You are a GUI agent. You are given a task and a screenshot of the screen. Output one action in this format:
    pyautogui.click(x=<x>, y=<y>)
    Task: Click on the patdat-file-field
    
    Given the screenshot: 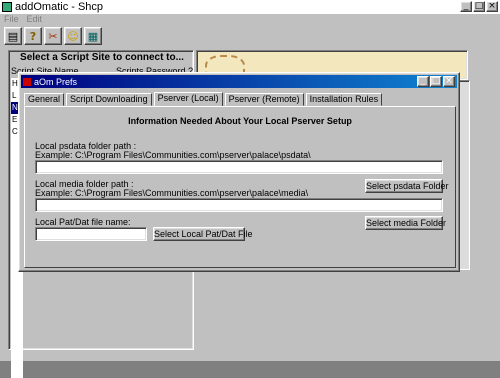 What is the action you would take?
    pyautogui.click(x=91, y=234)
    